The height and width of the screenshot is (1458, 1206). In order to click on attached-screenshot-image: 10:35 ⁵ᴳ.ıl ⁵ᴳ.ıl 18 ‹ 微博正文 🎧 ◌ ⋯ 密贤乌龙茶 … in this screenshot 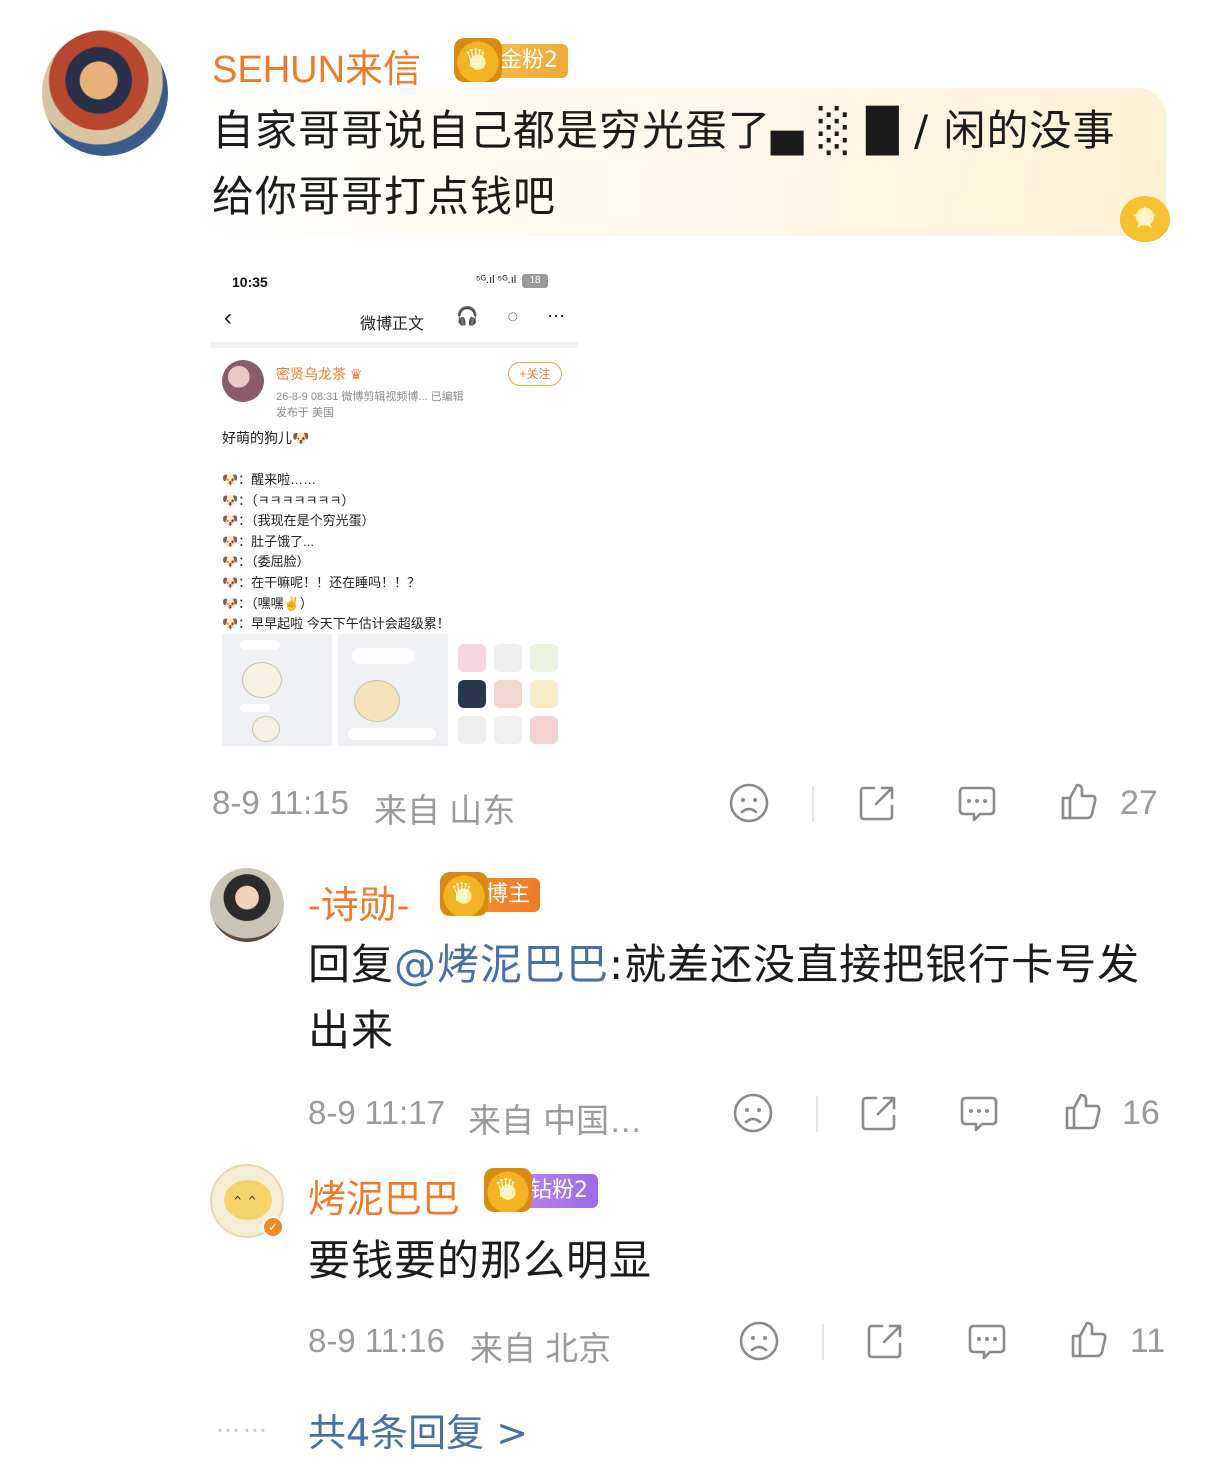, I will do `click(394, 505)`.